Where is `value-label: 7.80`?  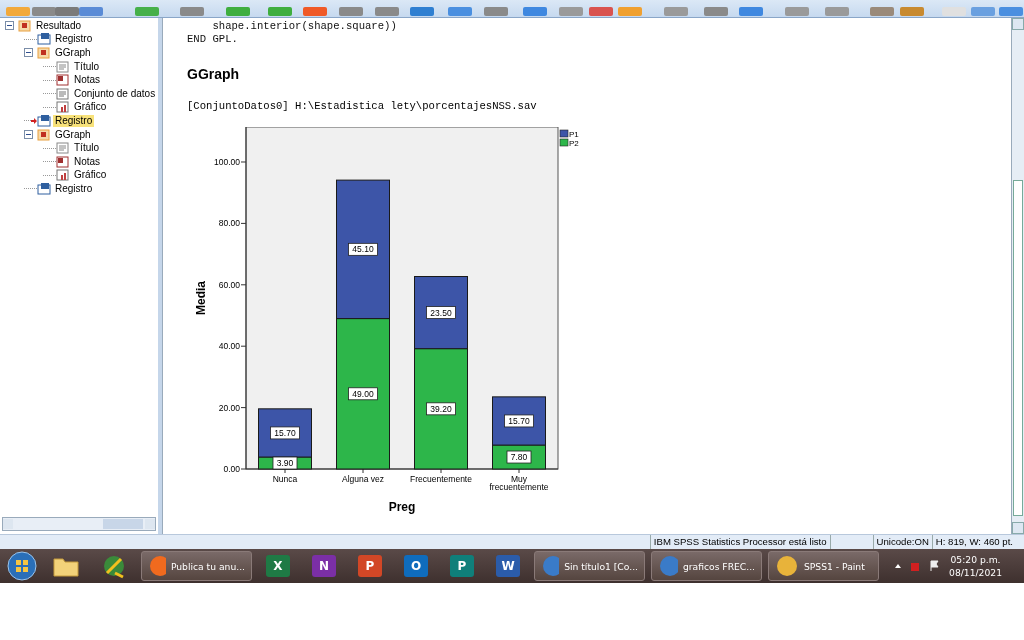
value-label: 7.80 is located at coordinates (519, 457).